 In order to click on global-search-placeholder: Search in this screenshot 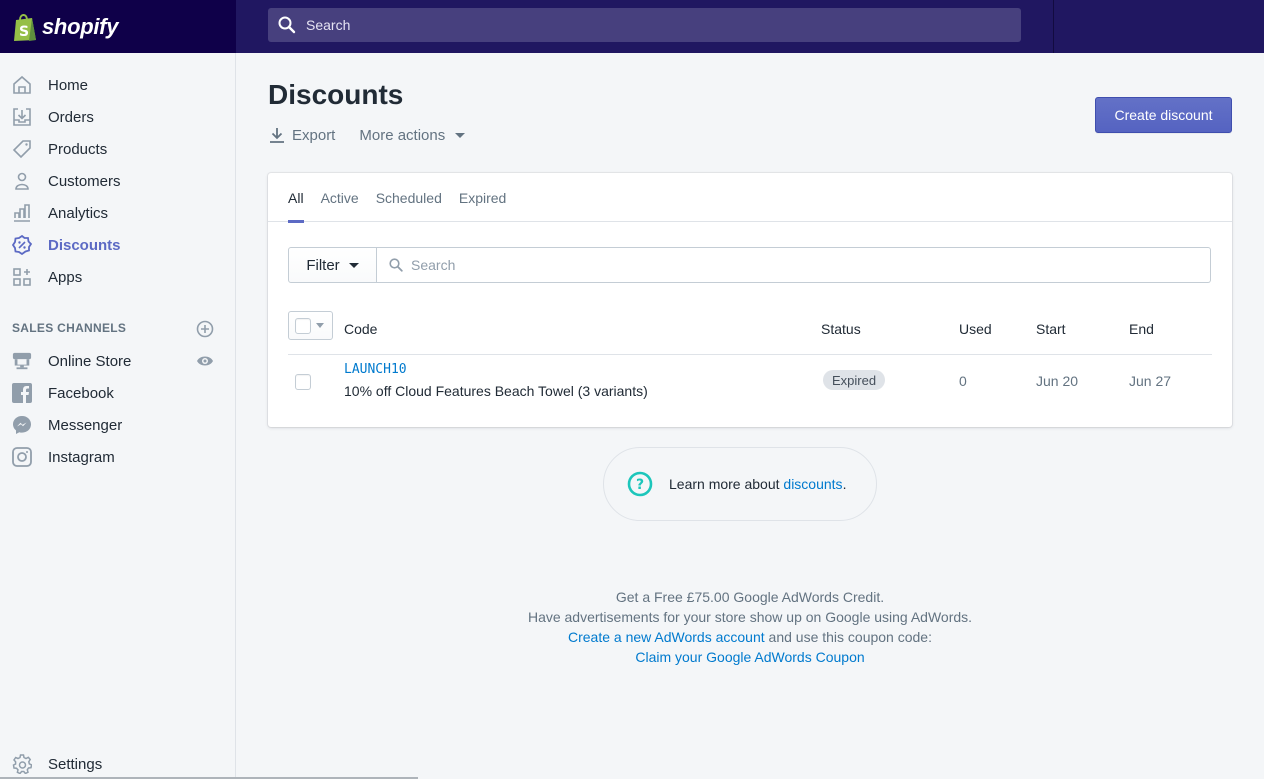, I will do `click(328, 25)`.